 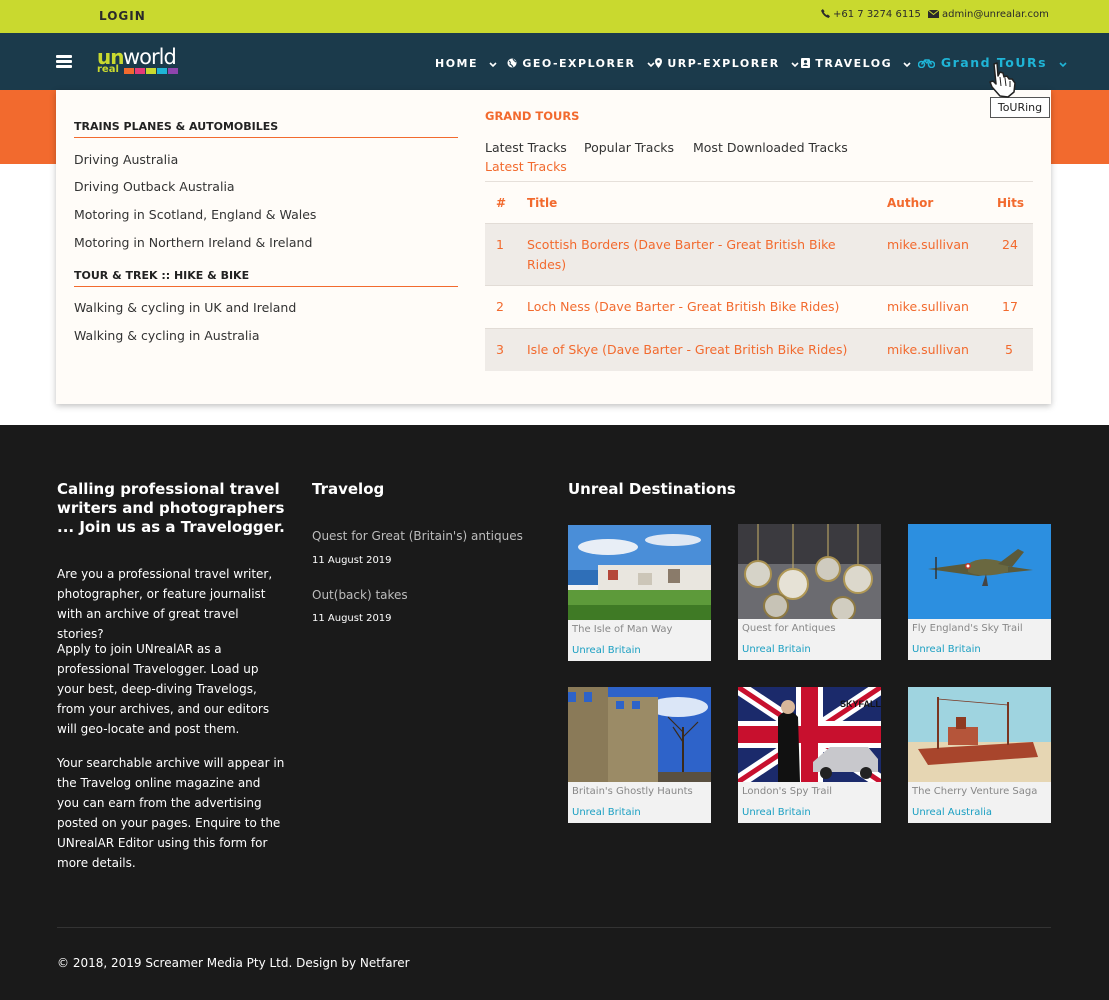 What do you see at coordinates (723, 63) in the screenshot?
I see `nav-urp-explorer-label: URP-EXPLORER` at bounding box center [723, 63].